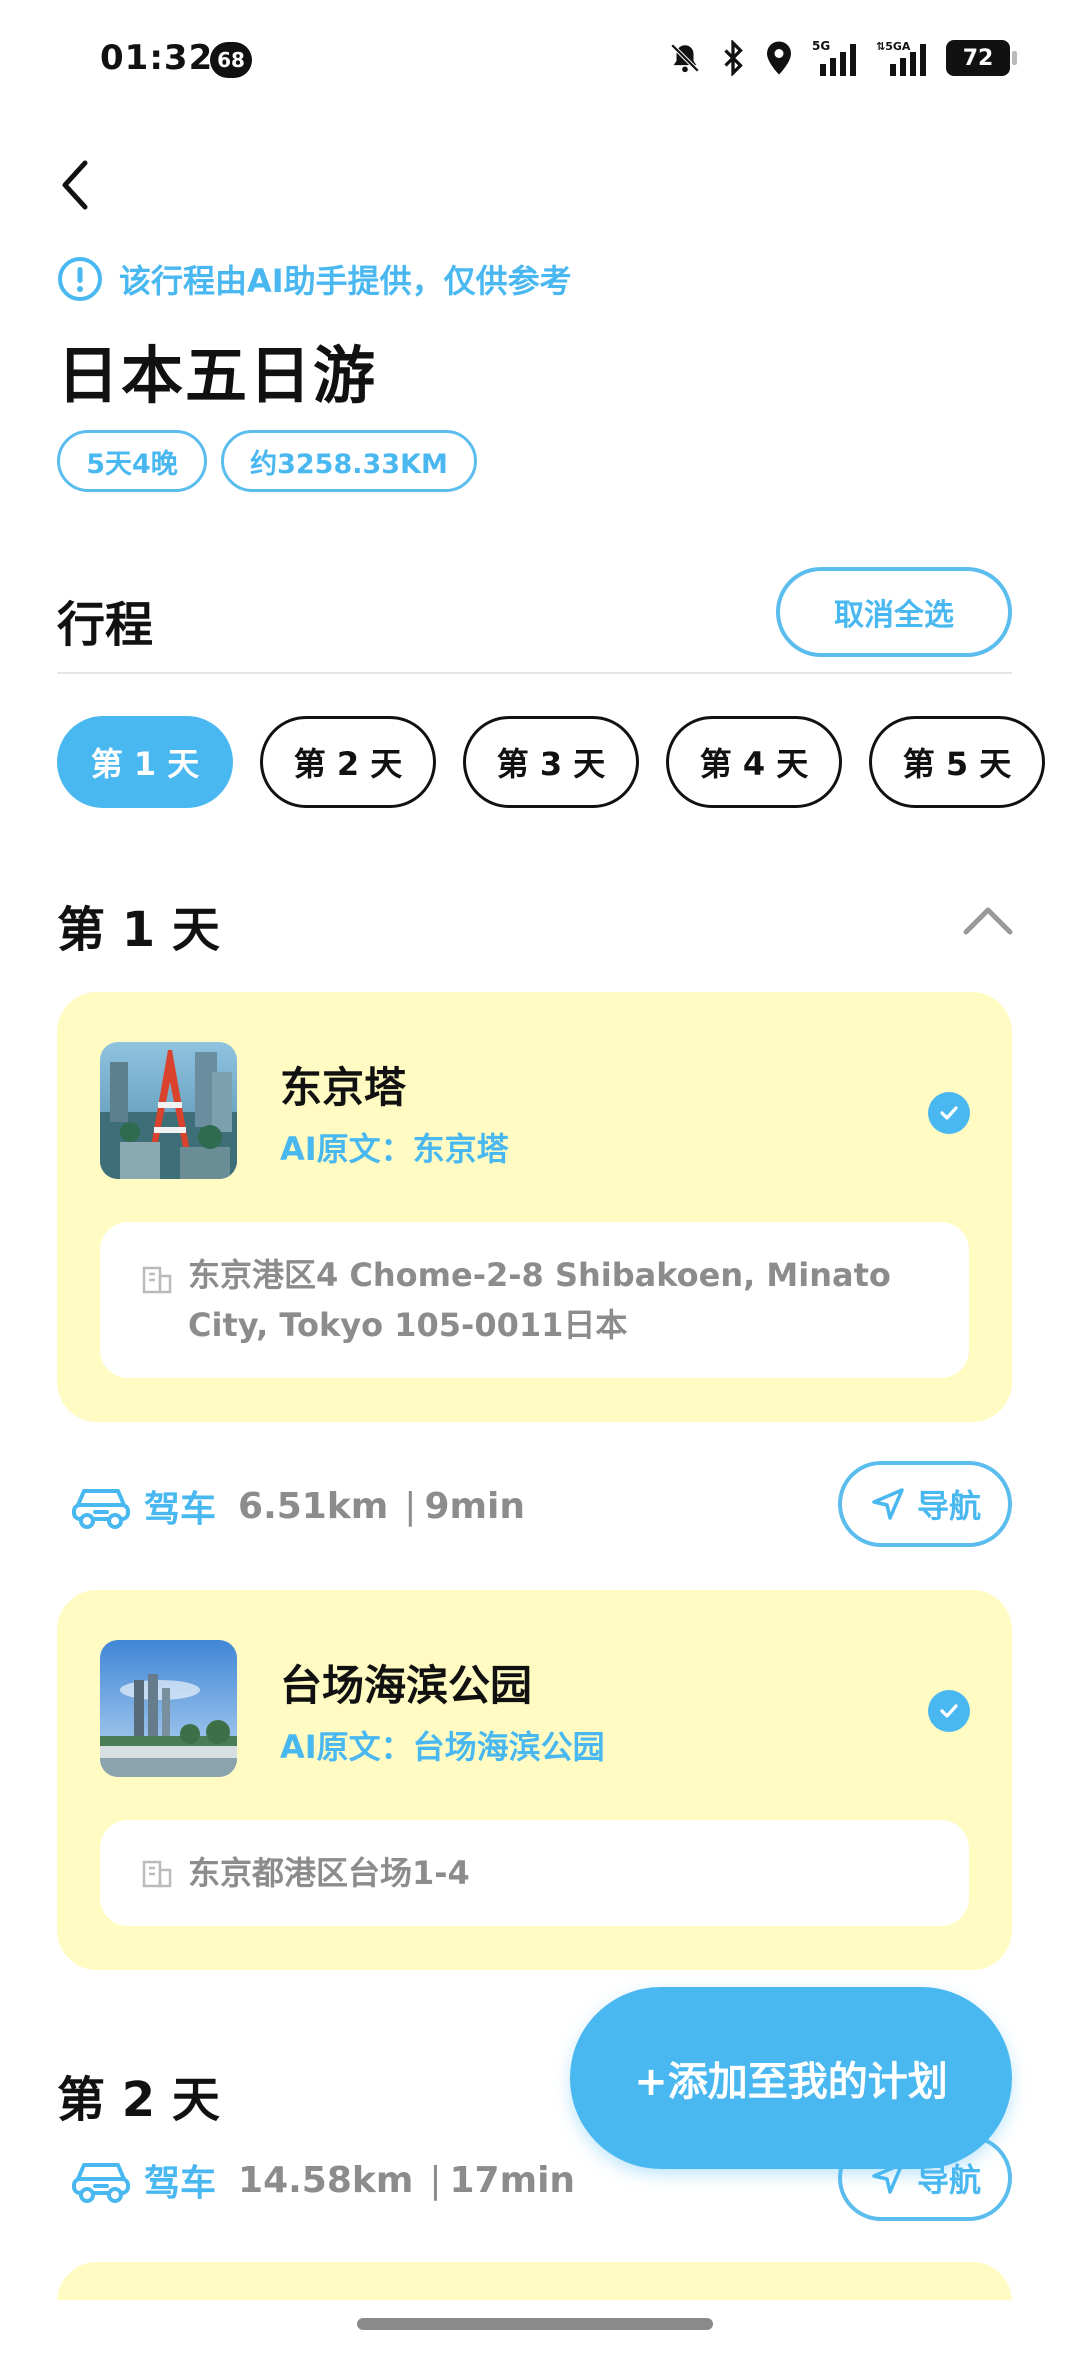  What do you see at coordinates (534, 673) in the screenshot?
I see `divider` at bounding box center [534, 673].